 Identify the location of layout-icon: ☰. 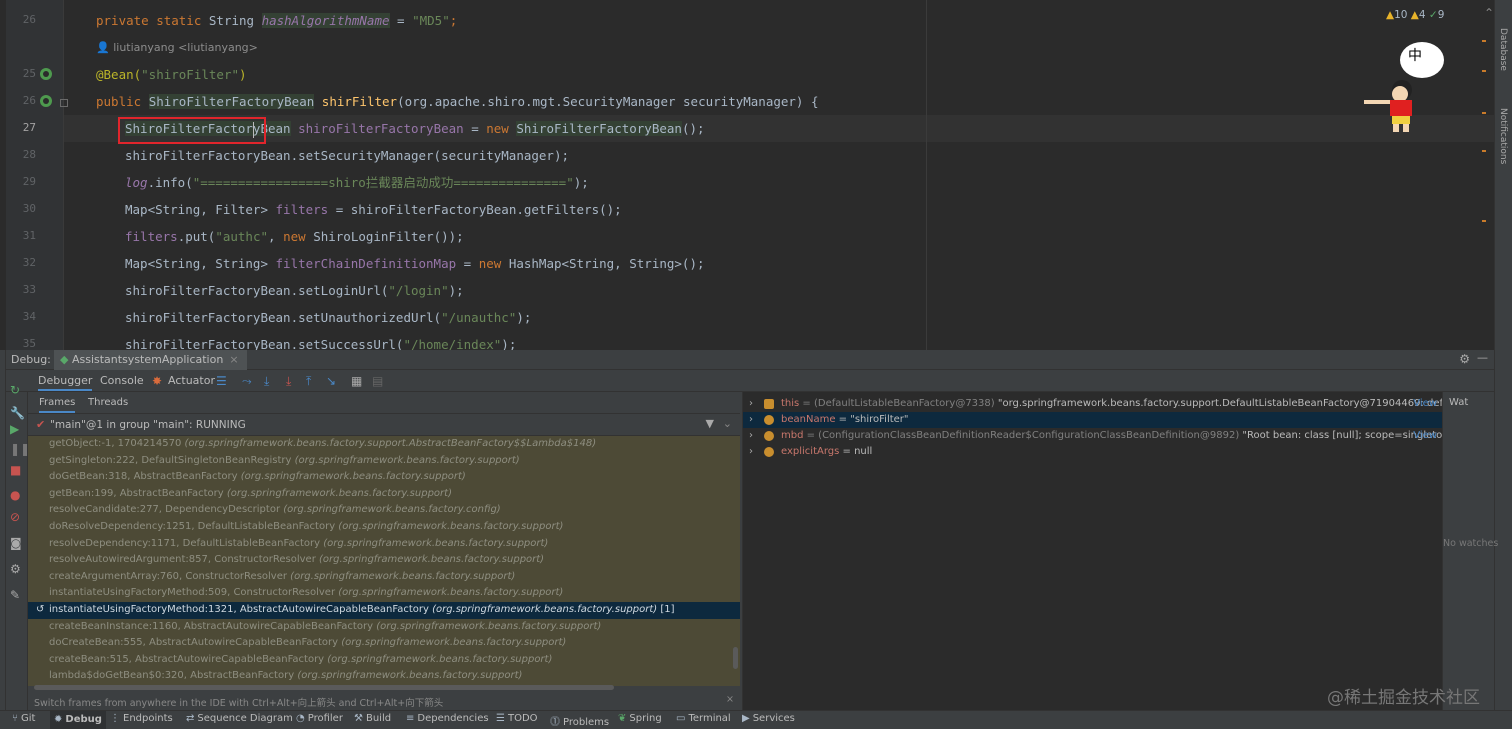
(221, 381).